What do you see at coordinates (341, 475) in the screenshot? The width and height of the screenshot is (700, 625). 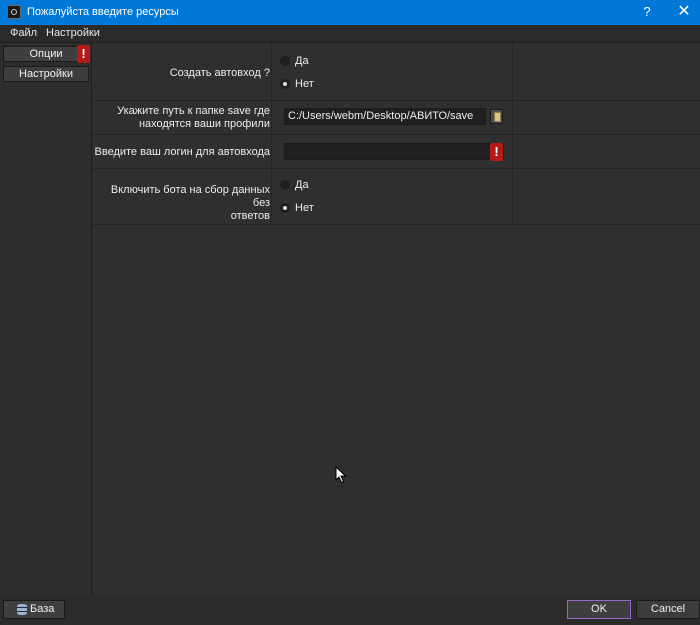 I see `mouse-cursor-icon` at bounding box center [341, 475].